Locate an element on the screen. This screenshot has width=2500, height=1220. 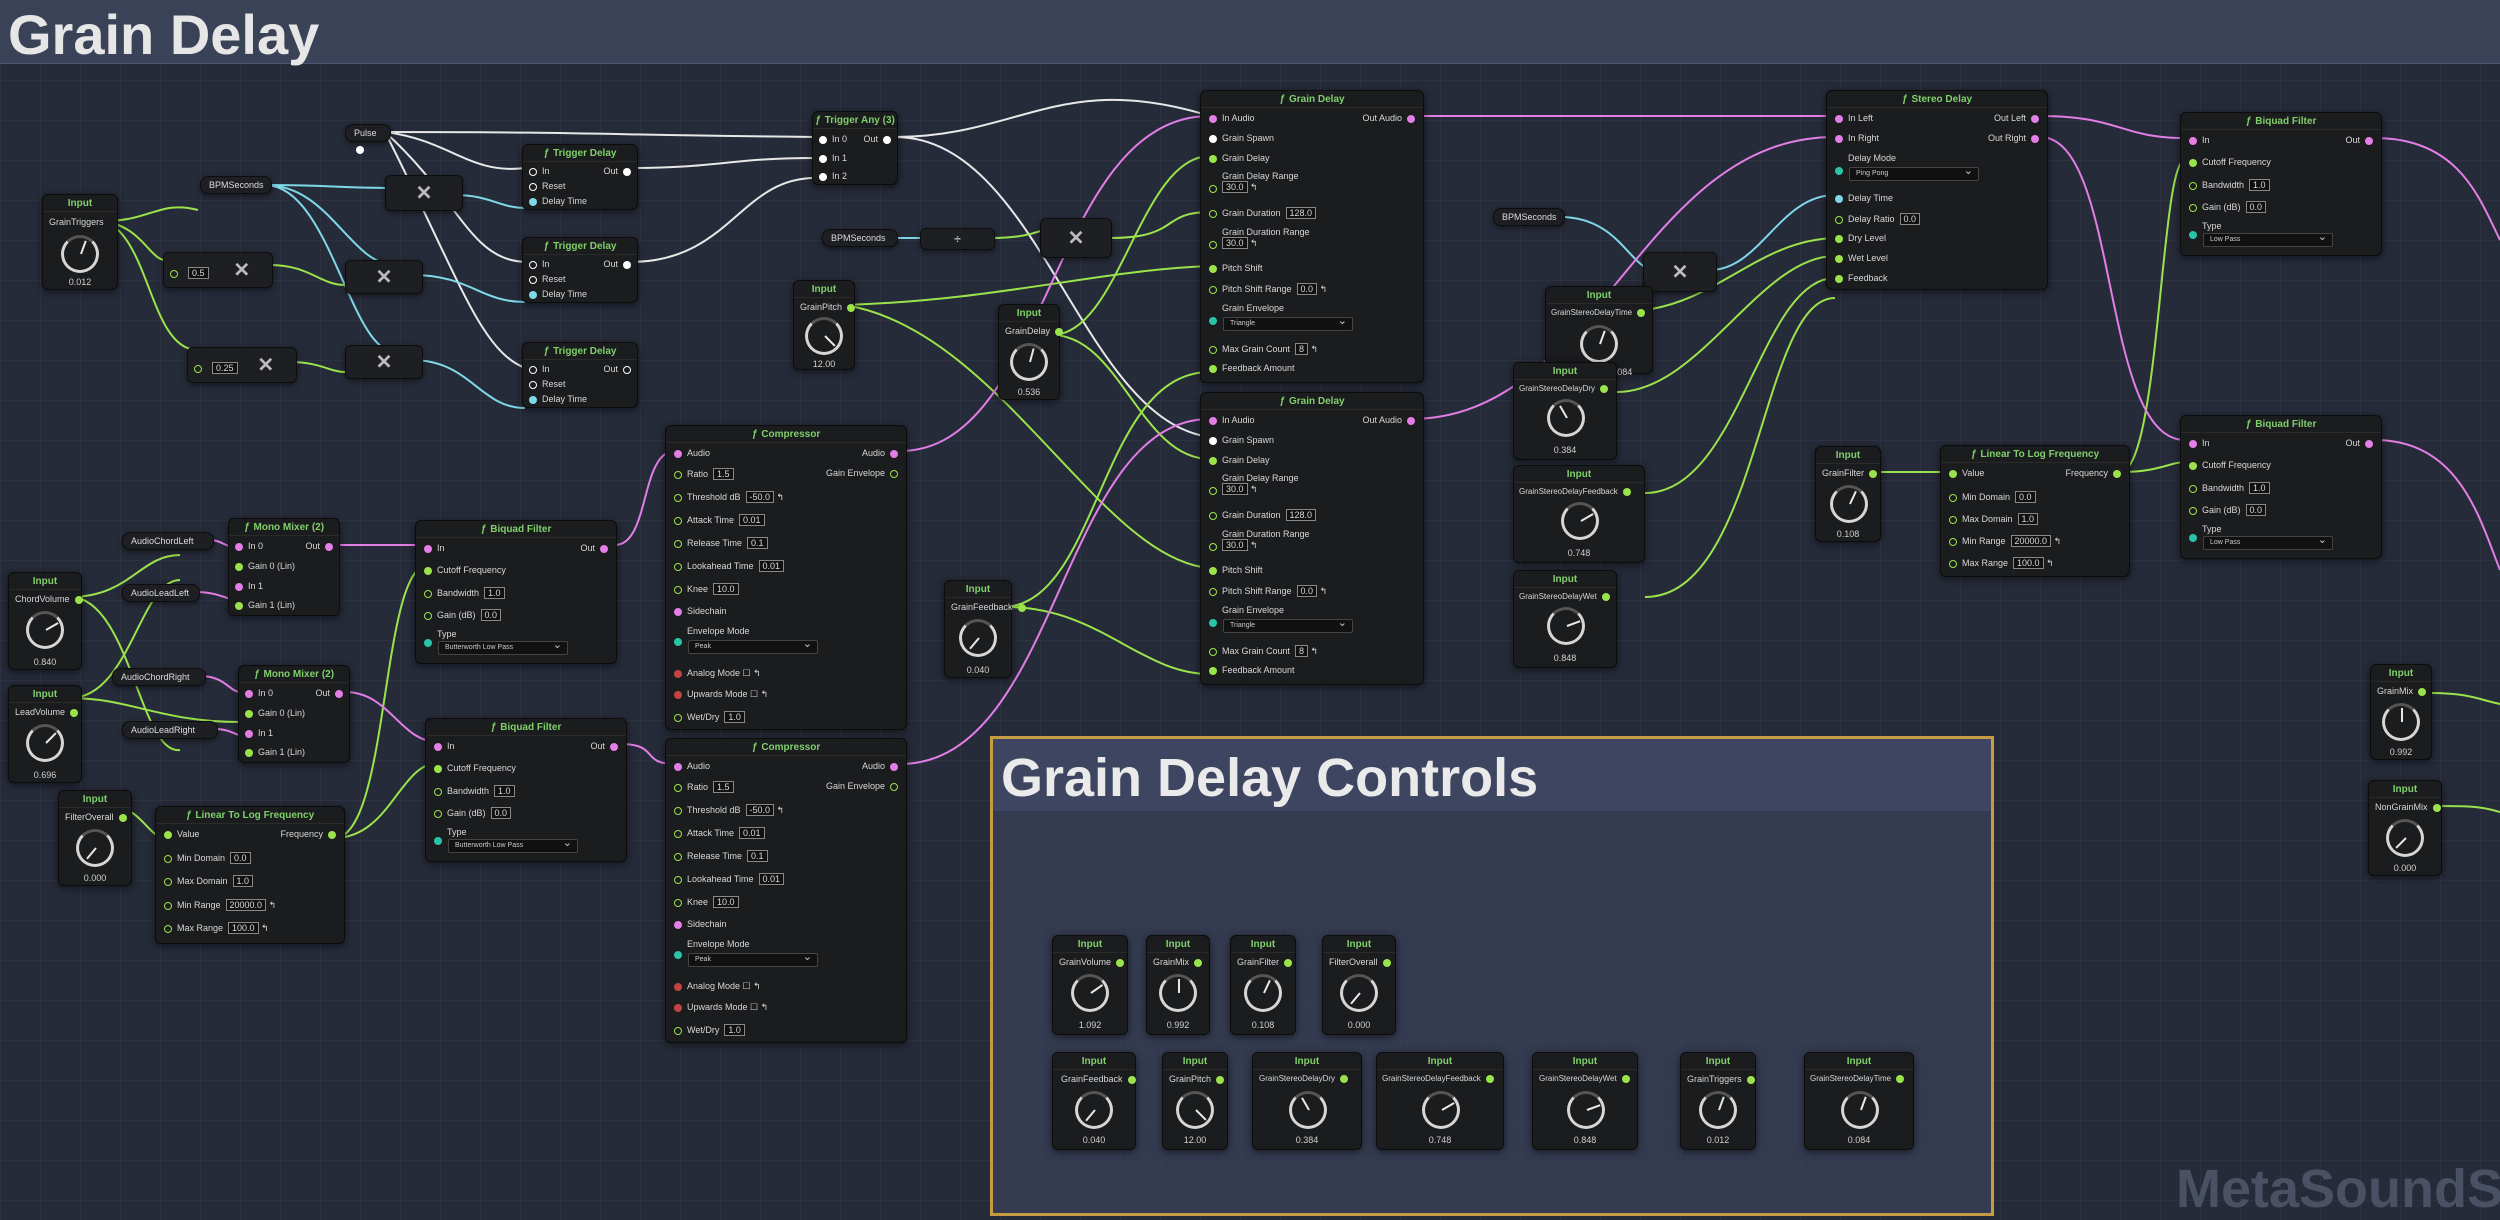
input-node-grainmix: Input GrainMix 0.992 is located at coordinates (2401, 712).